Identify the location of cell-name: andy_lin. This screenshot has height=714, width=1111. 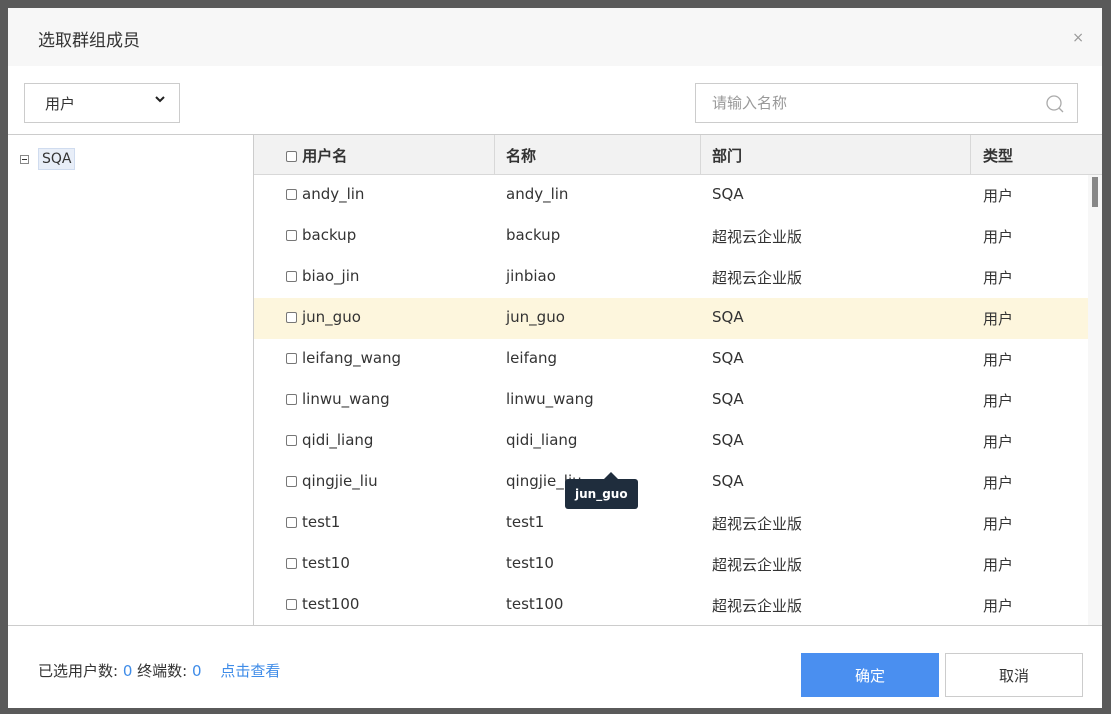
(537, 194).